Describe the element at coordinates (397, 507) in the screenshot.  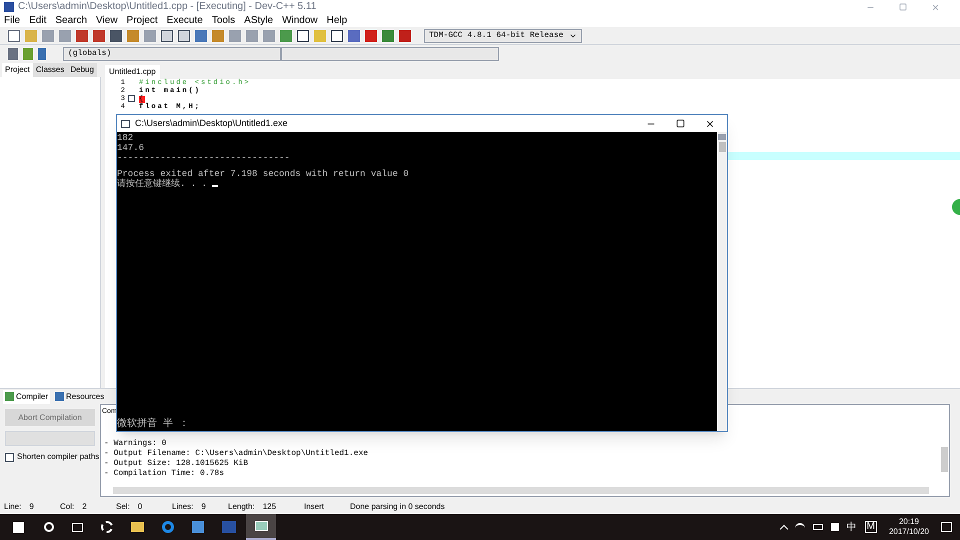
I see `status-value: Done parsing in 0 seconds` at that location.